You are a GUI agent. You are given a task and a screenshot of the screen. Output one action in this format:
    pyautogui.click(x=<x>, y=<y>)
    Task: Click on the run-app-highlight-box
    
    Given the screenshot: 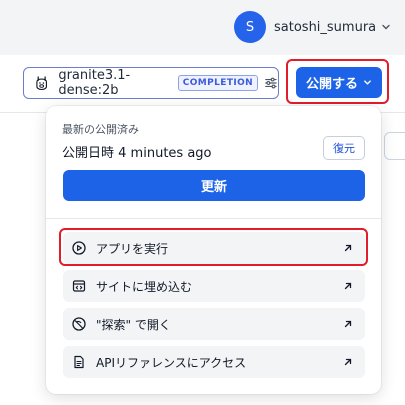 What is the action you would take?
    pyautogui.click(x=213, y=247)
    